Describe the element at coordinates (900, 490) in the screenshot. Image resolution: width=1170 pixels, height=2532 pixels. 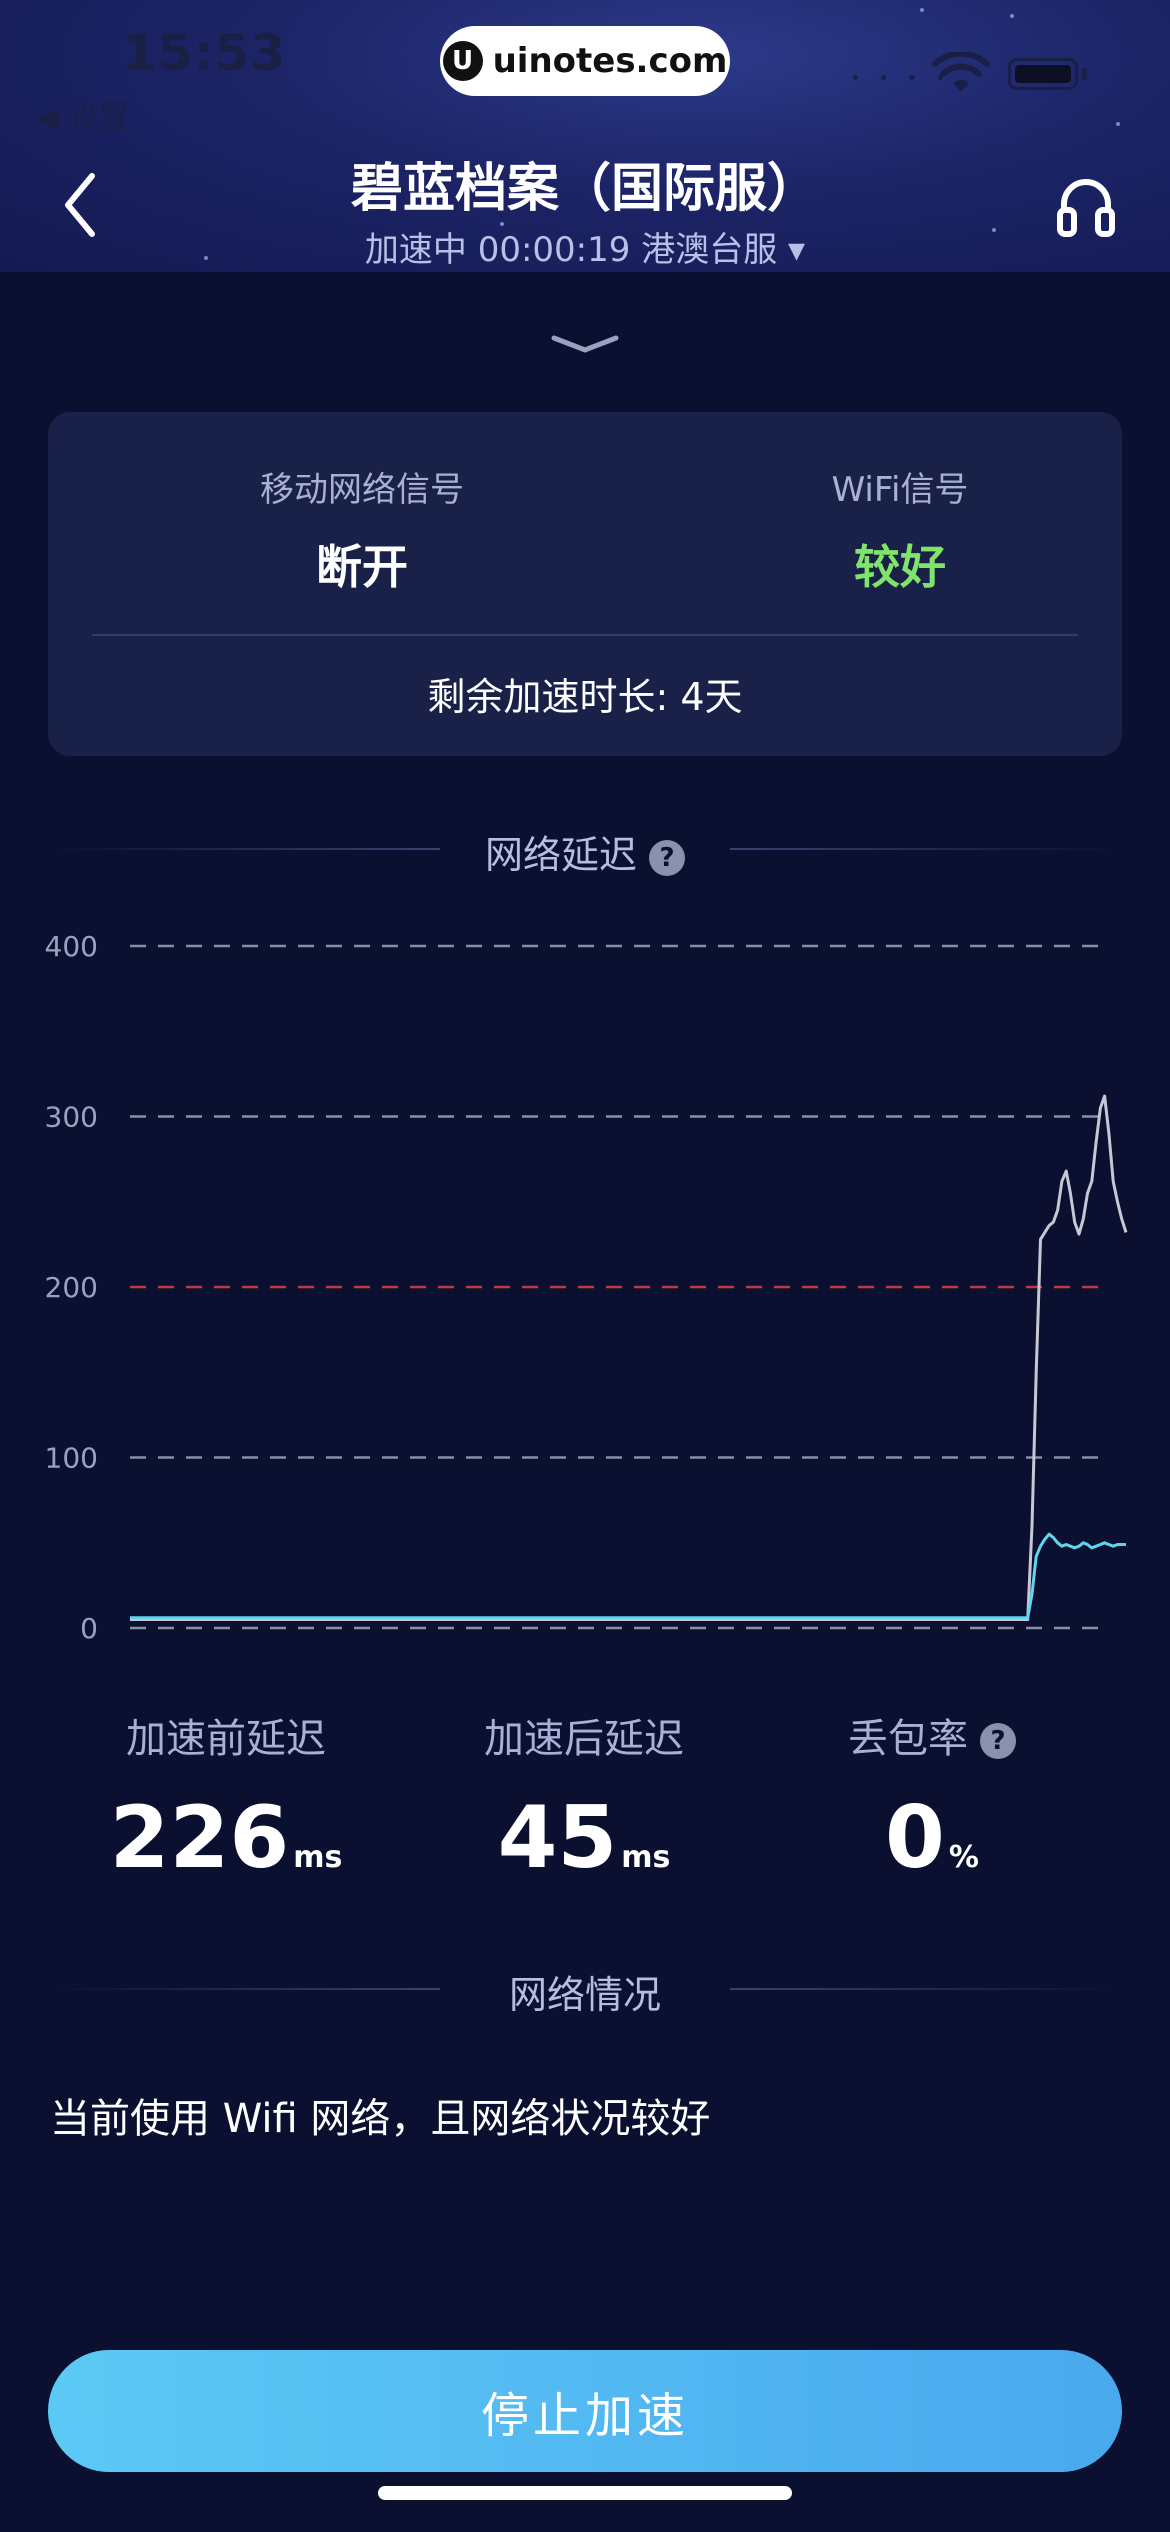
I see `wifi-signal-label: WiFi信号` at that location.